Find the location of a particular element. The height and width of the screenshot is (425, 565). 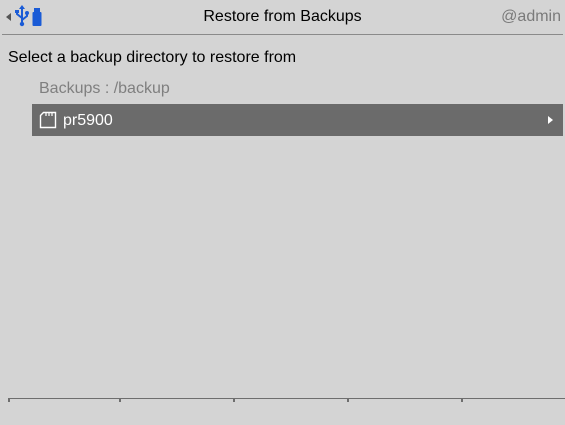

list-item: pr5900 is located at coordinates (297, 120).